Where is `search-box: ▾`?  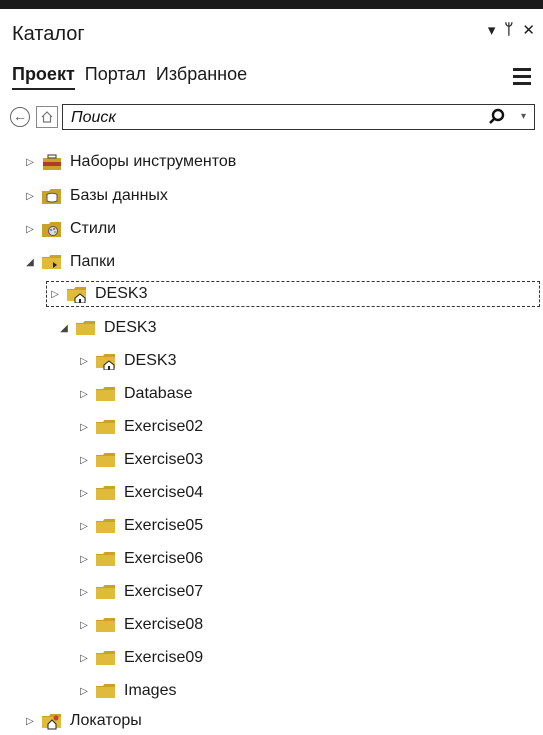 search-box: ▾ is located at coordinates (298, 117).